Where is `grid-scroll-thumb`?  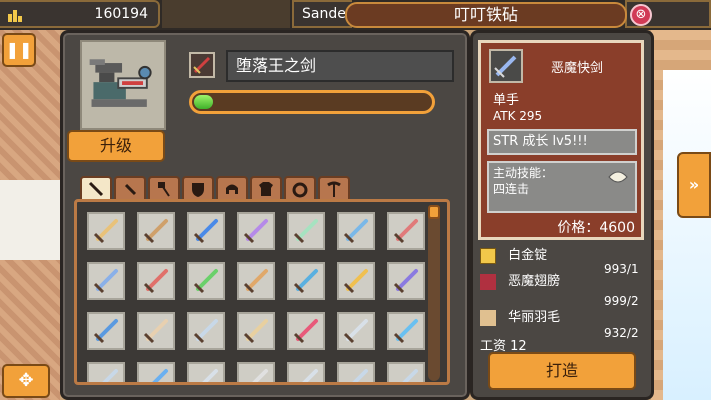 grid-scroll-thumb is located at coordinates (434, 212).